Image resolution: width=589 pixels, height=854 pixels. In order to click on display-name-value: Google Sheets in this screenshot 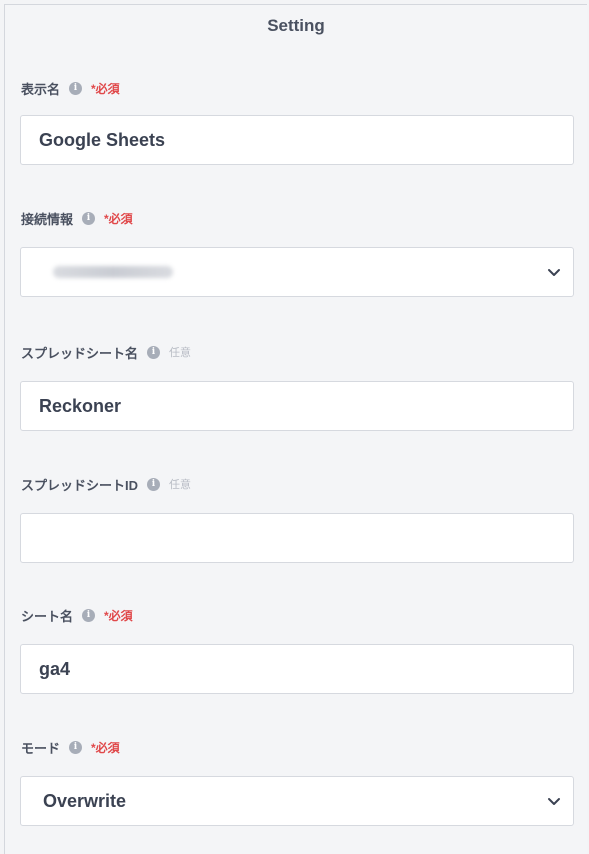, I will do `click(102, 139)`.